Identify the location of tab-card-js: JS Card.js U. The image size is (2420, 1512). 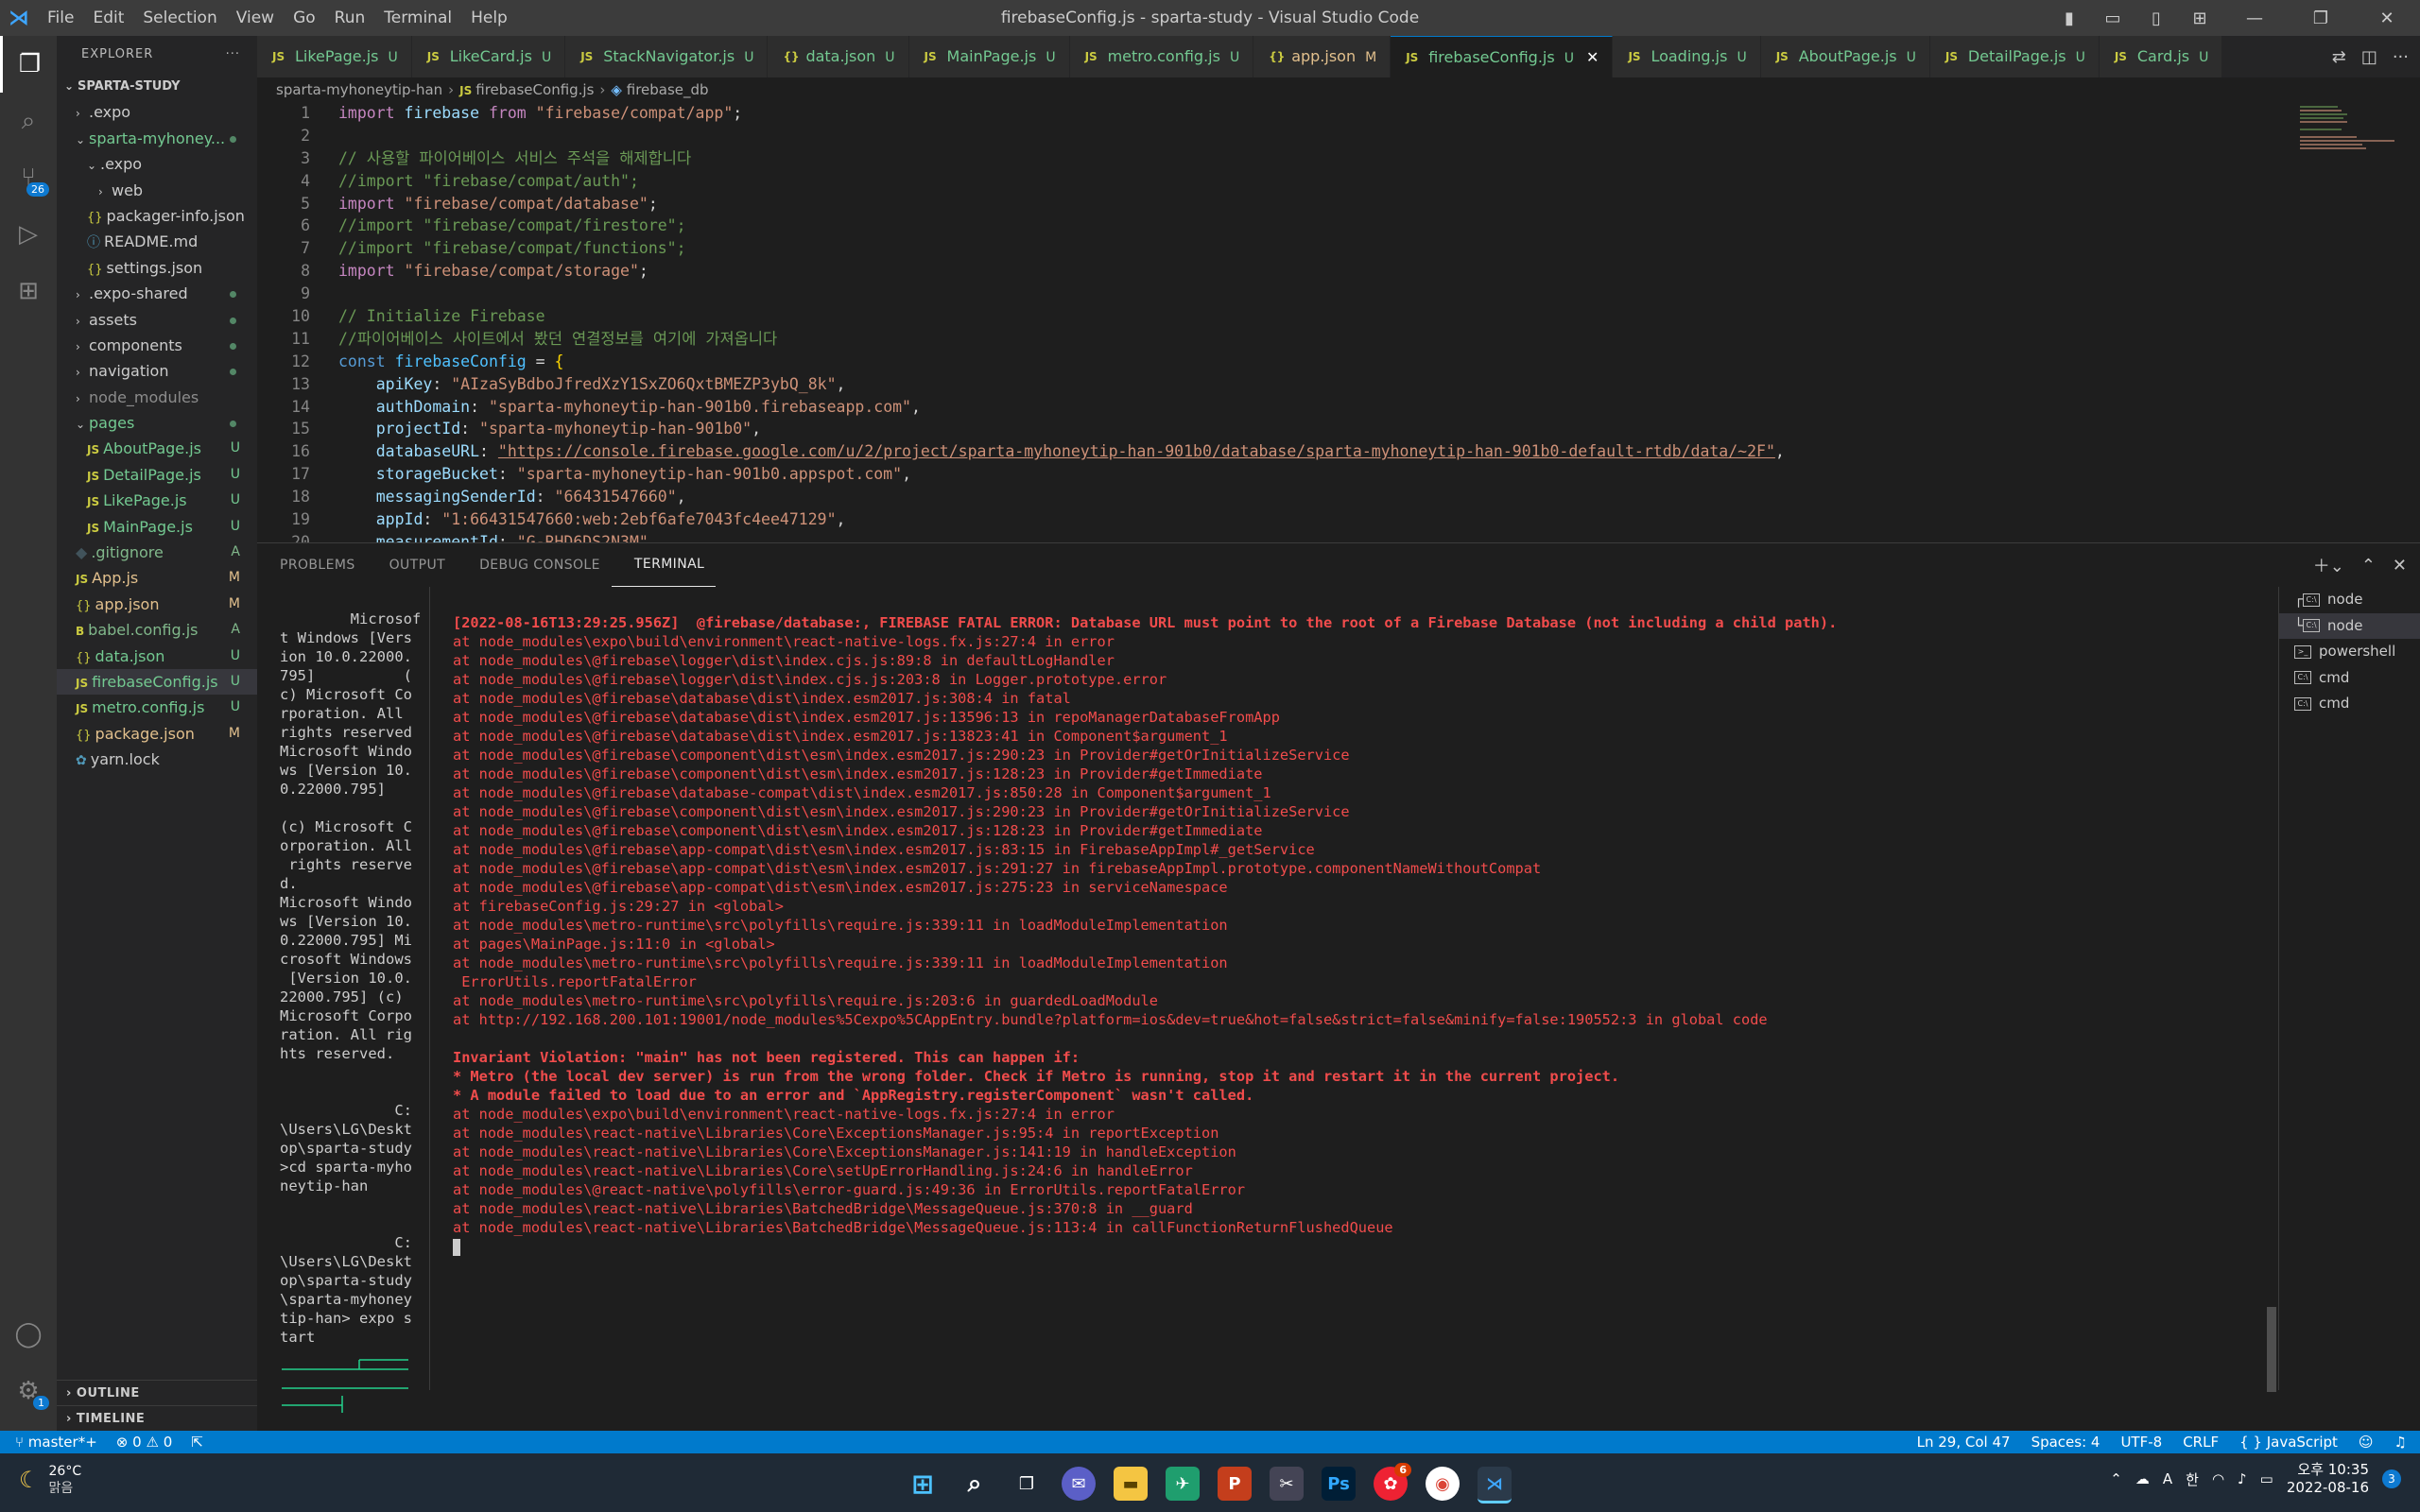
(2161, 56).